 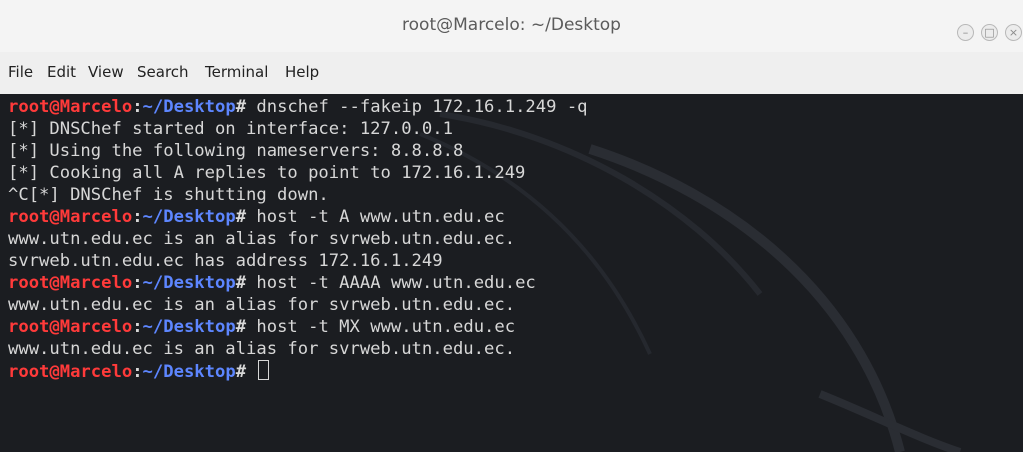 I want to click on menu-bar: File Edit View Search Terminal Help, so click(x=511, y=73).